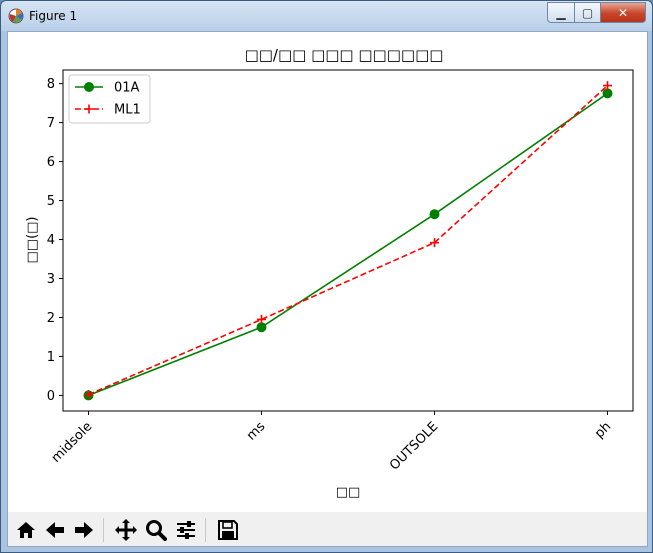 The image size is (653, 553). I want to click on close-icon: ✕, so click(623, 12).